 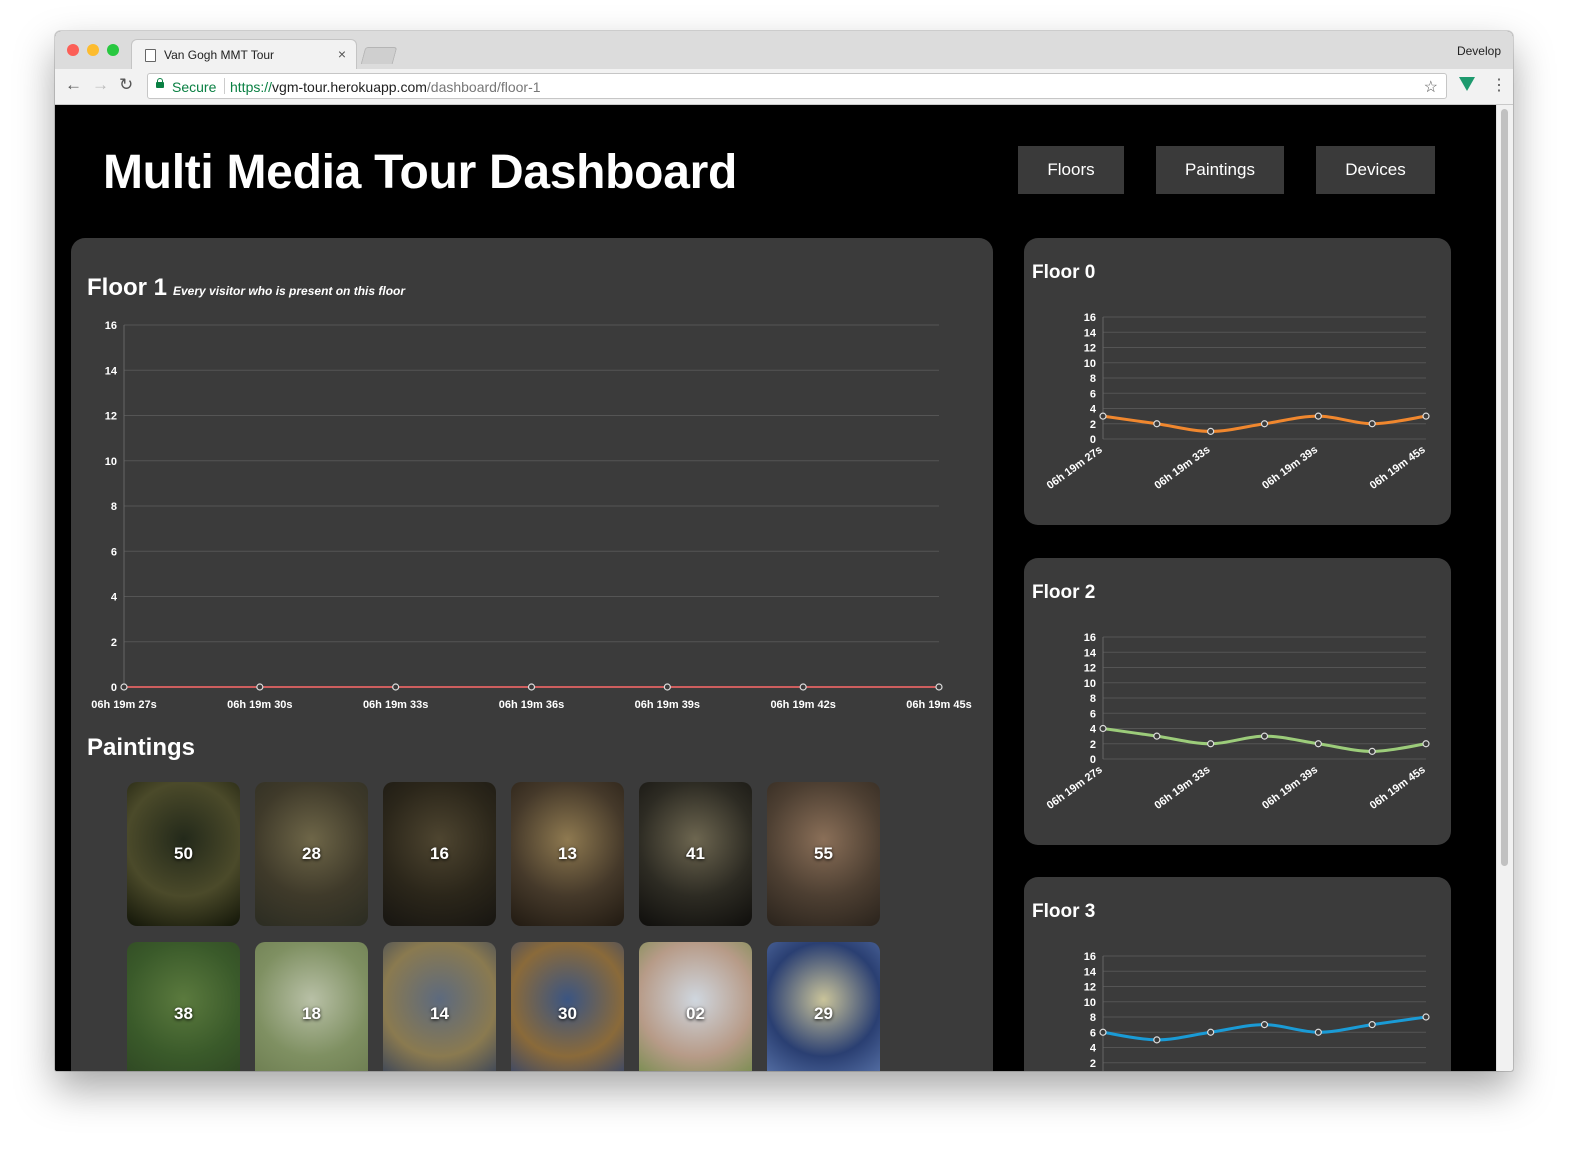 I want to click on painting-number: 14, so click(x=439, y=1013).